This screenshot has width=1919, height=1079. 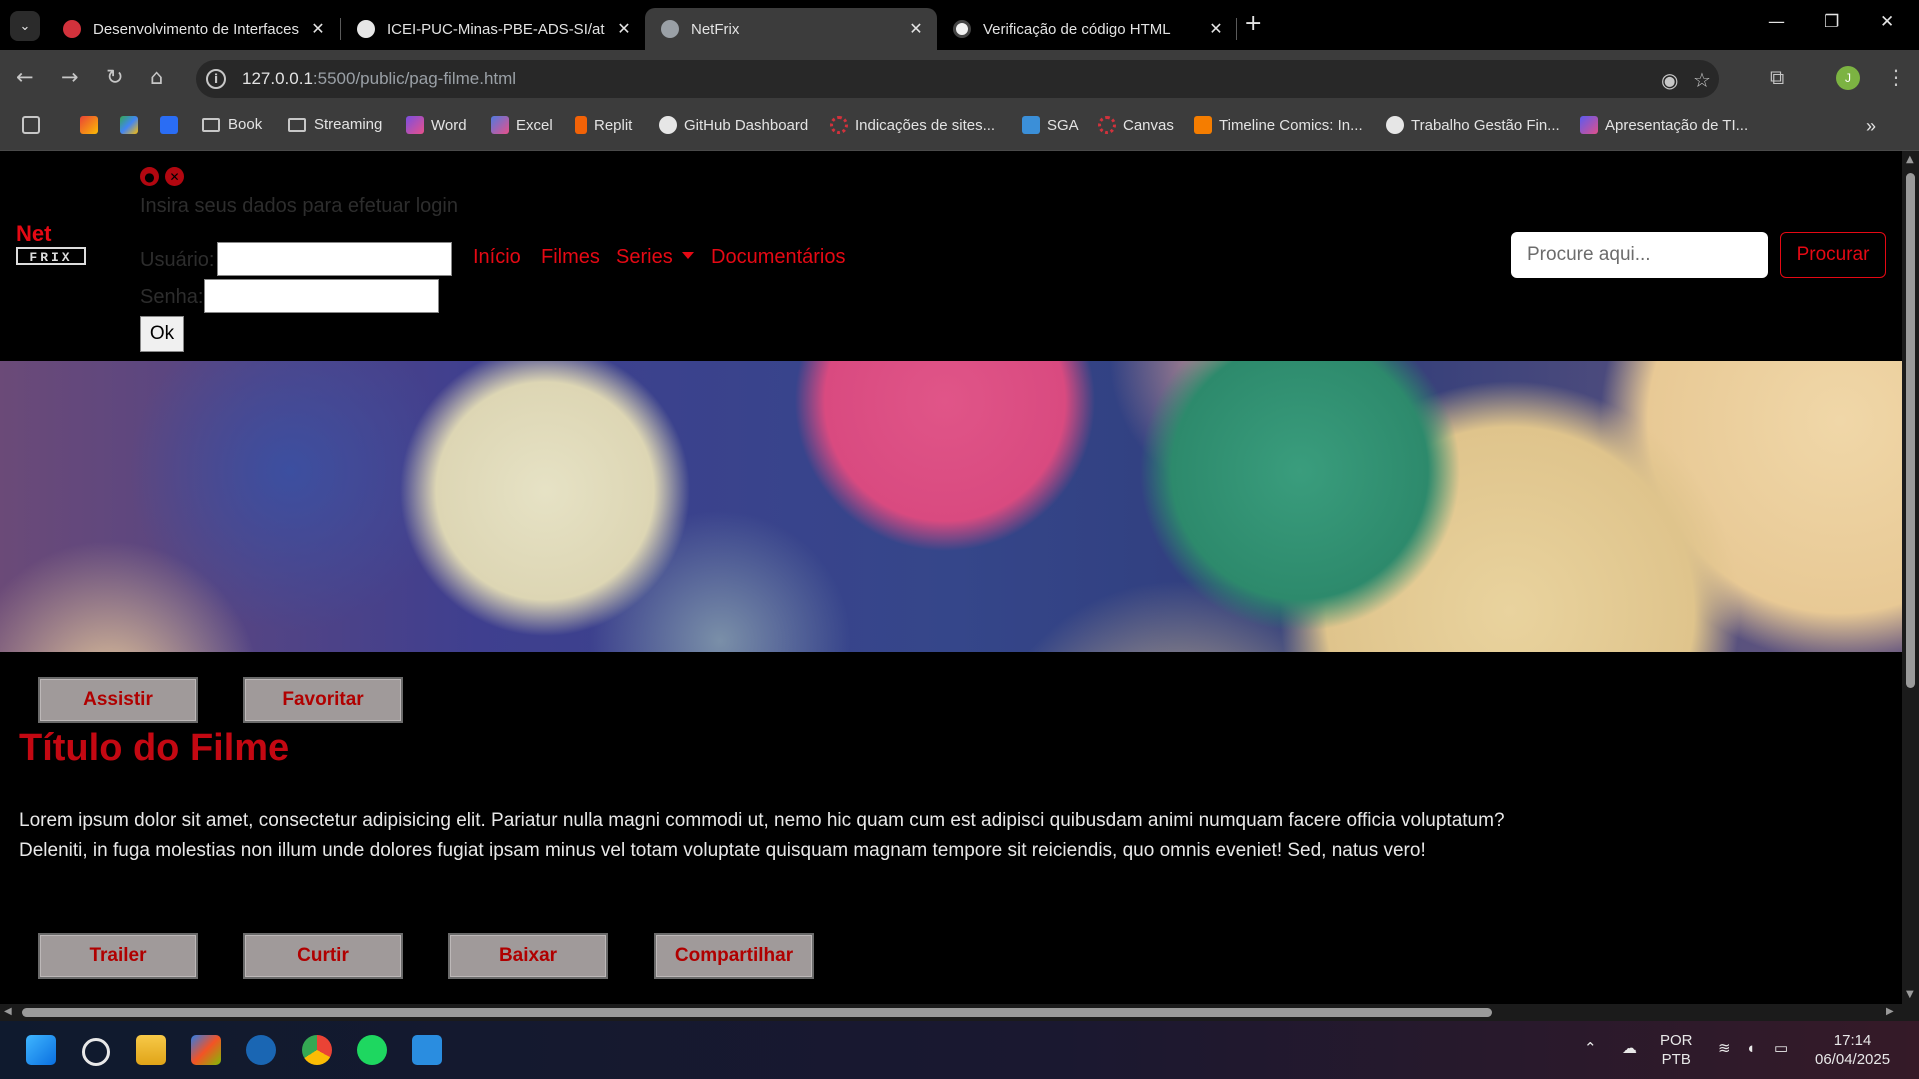 I want to click on scroll-right-arrow-icon: ▶, so click(x=1890, y=1011).